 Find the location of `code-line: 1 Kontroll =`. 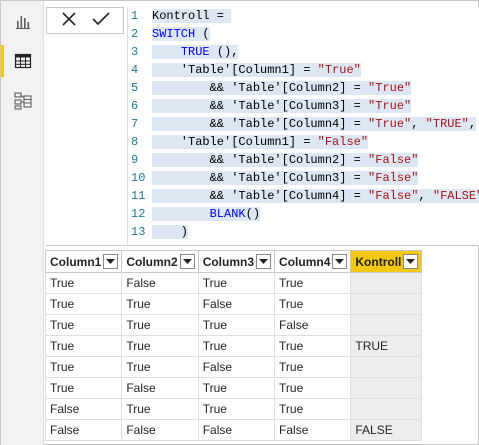

code-line: 1 Kontroll = is located at coordinates (303, 16).